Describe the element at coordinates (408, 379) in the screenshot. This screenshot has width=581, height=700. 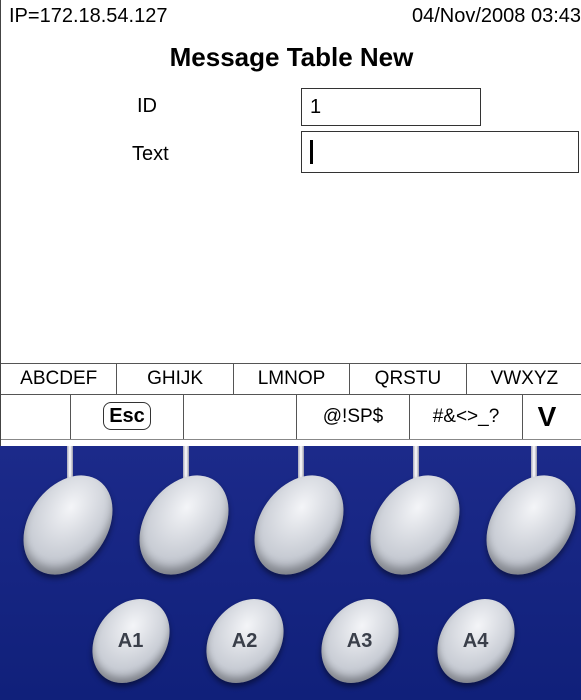
I see `charset-qrstu: QRSTU` at that location.